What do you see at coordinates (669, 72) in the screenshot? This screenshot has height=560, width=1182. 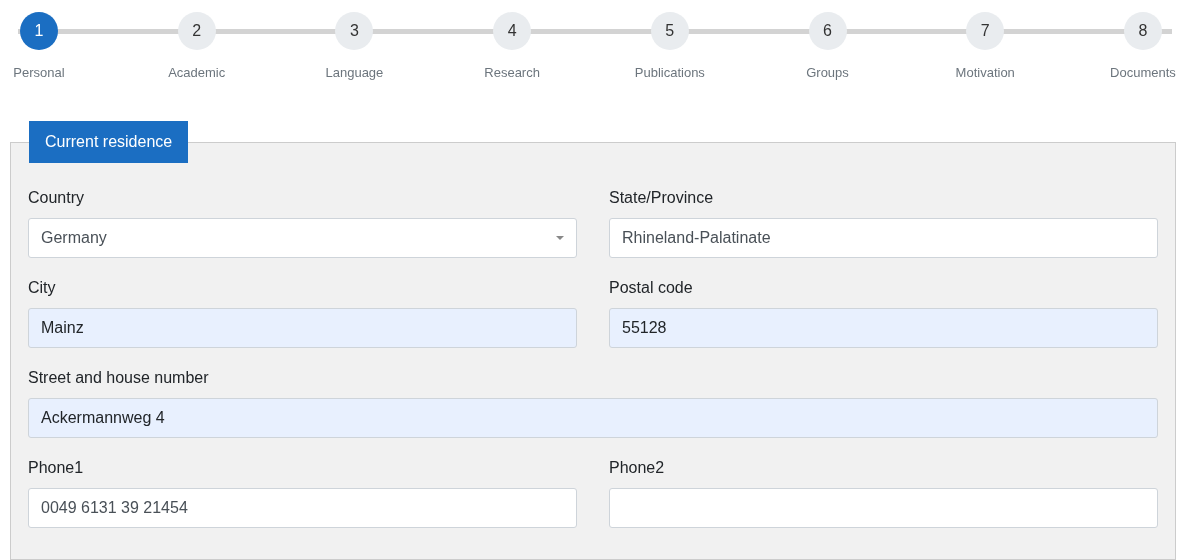 I see `step-label: Publications` at bounding box center [669, 72].